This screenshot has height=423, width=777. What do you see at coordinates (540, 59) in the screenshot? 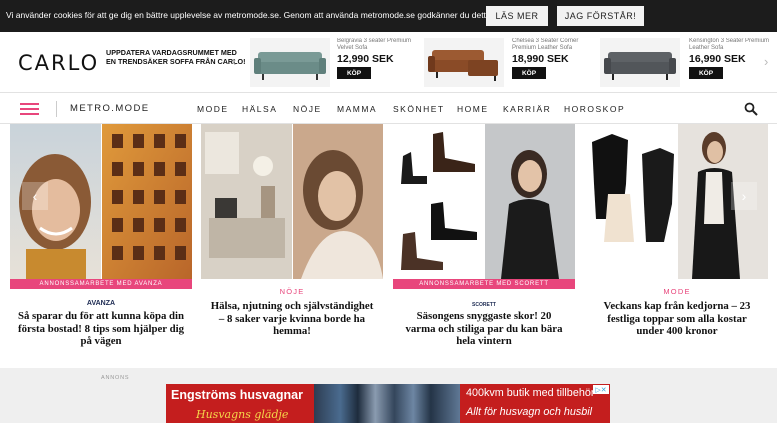
I see `product-price: 18,990 SEK` at bounding box center [540, 59].